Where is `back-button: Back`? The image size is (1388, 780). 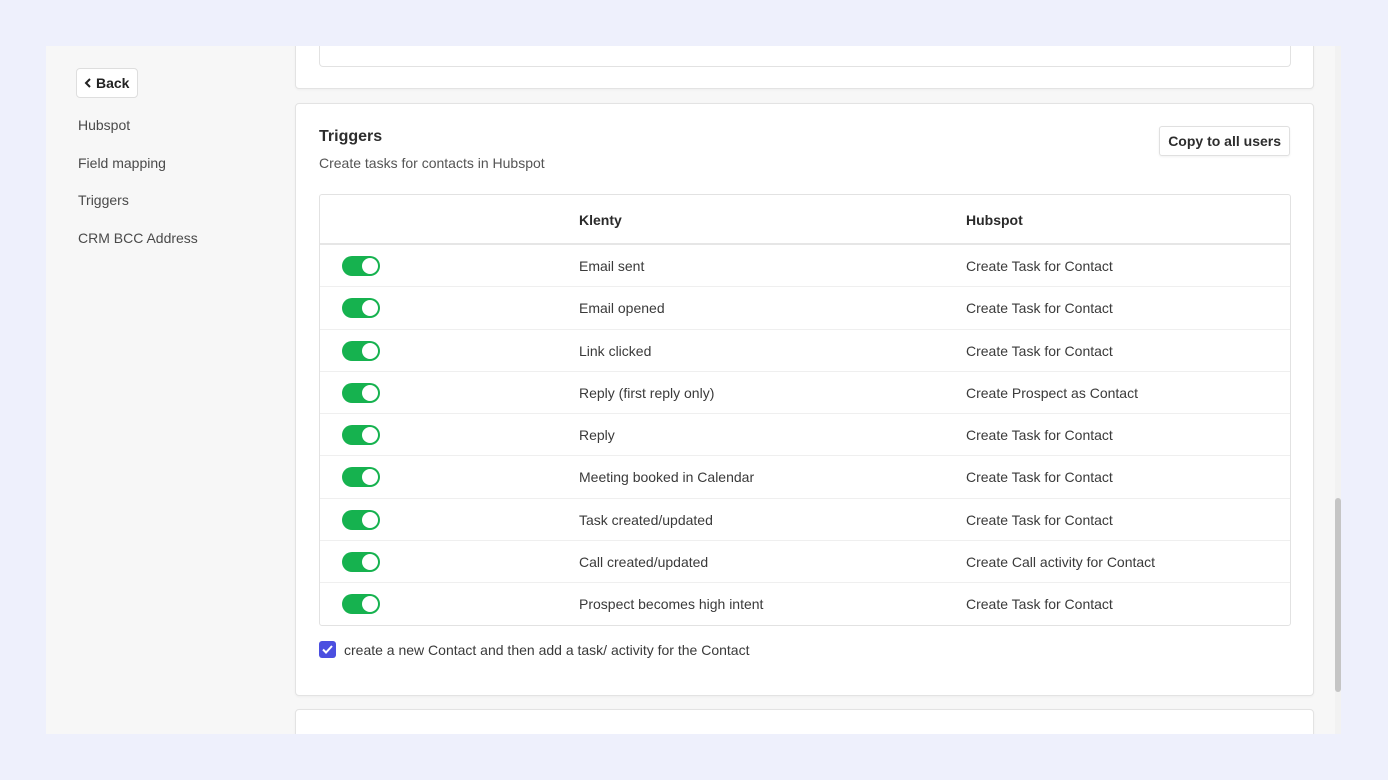
back-button: Back is located at coordinates (107, 83).